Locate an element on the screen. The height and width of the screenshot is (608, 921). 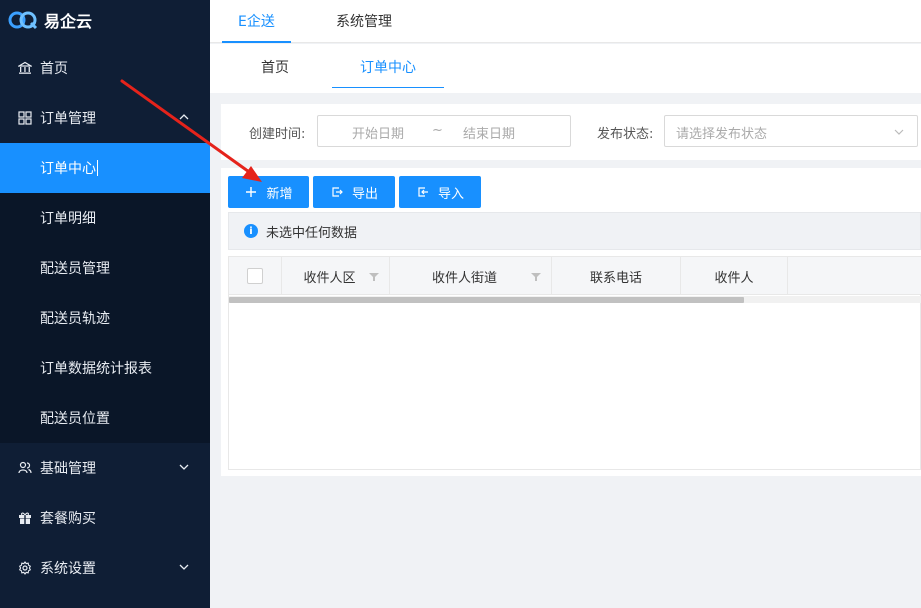
logo-icon is located at coordinates (24, 20).